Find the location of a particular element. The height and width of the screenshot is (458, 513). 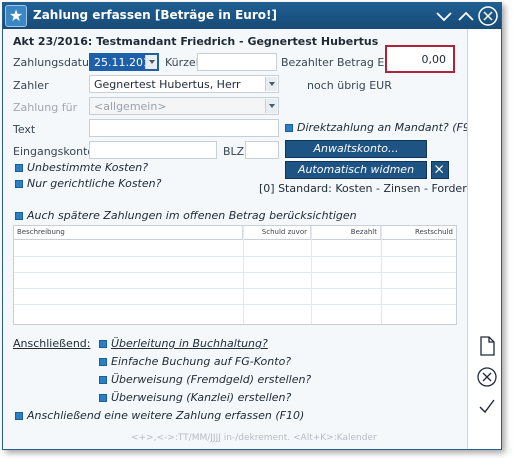

zahlungsdatum-label: Zahlungsdatum is located at coordinates (56, 62).